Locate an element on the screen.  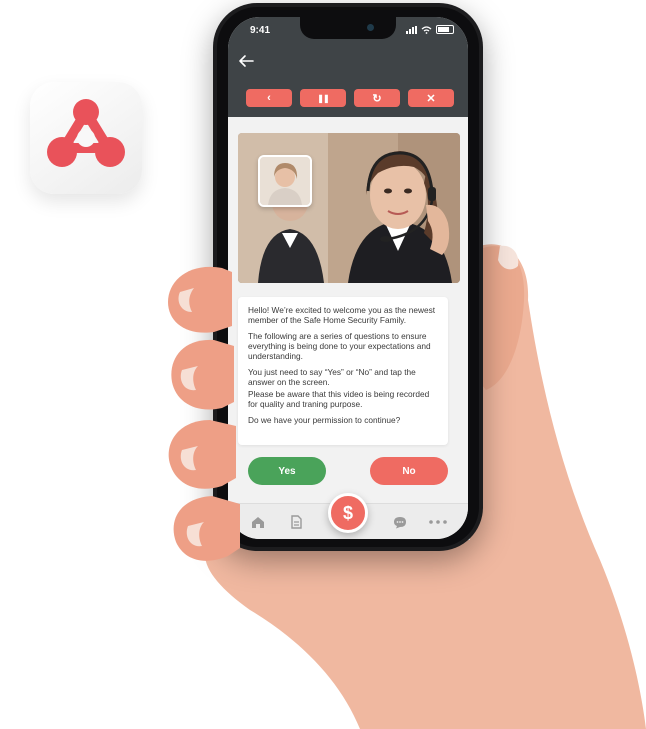
front-camera is located at coordinates (370, 27).